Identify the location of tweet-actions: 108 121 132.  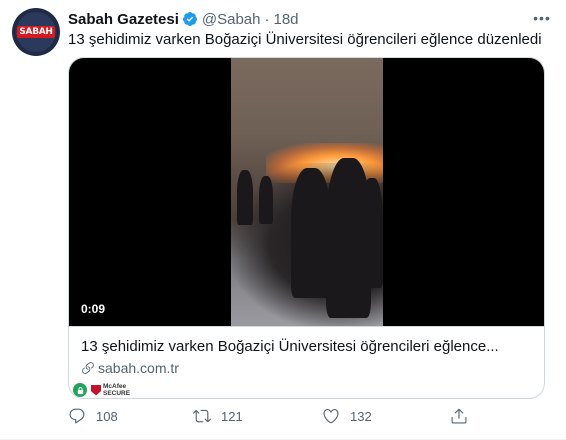
(283, 416).